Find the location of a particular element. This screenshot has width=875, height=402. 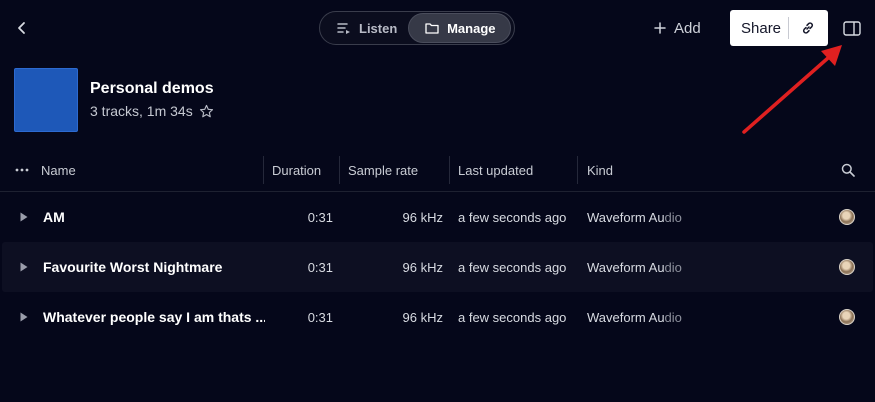

track-name: Favourite Worst Nightmare is located at coordinates (133, 267).